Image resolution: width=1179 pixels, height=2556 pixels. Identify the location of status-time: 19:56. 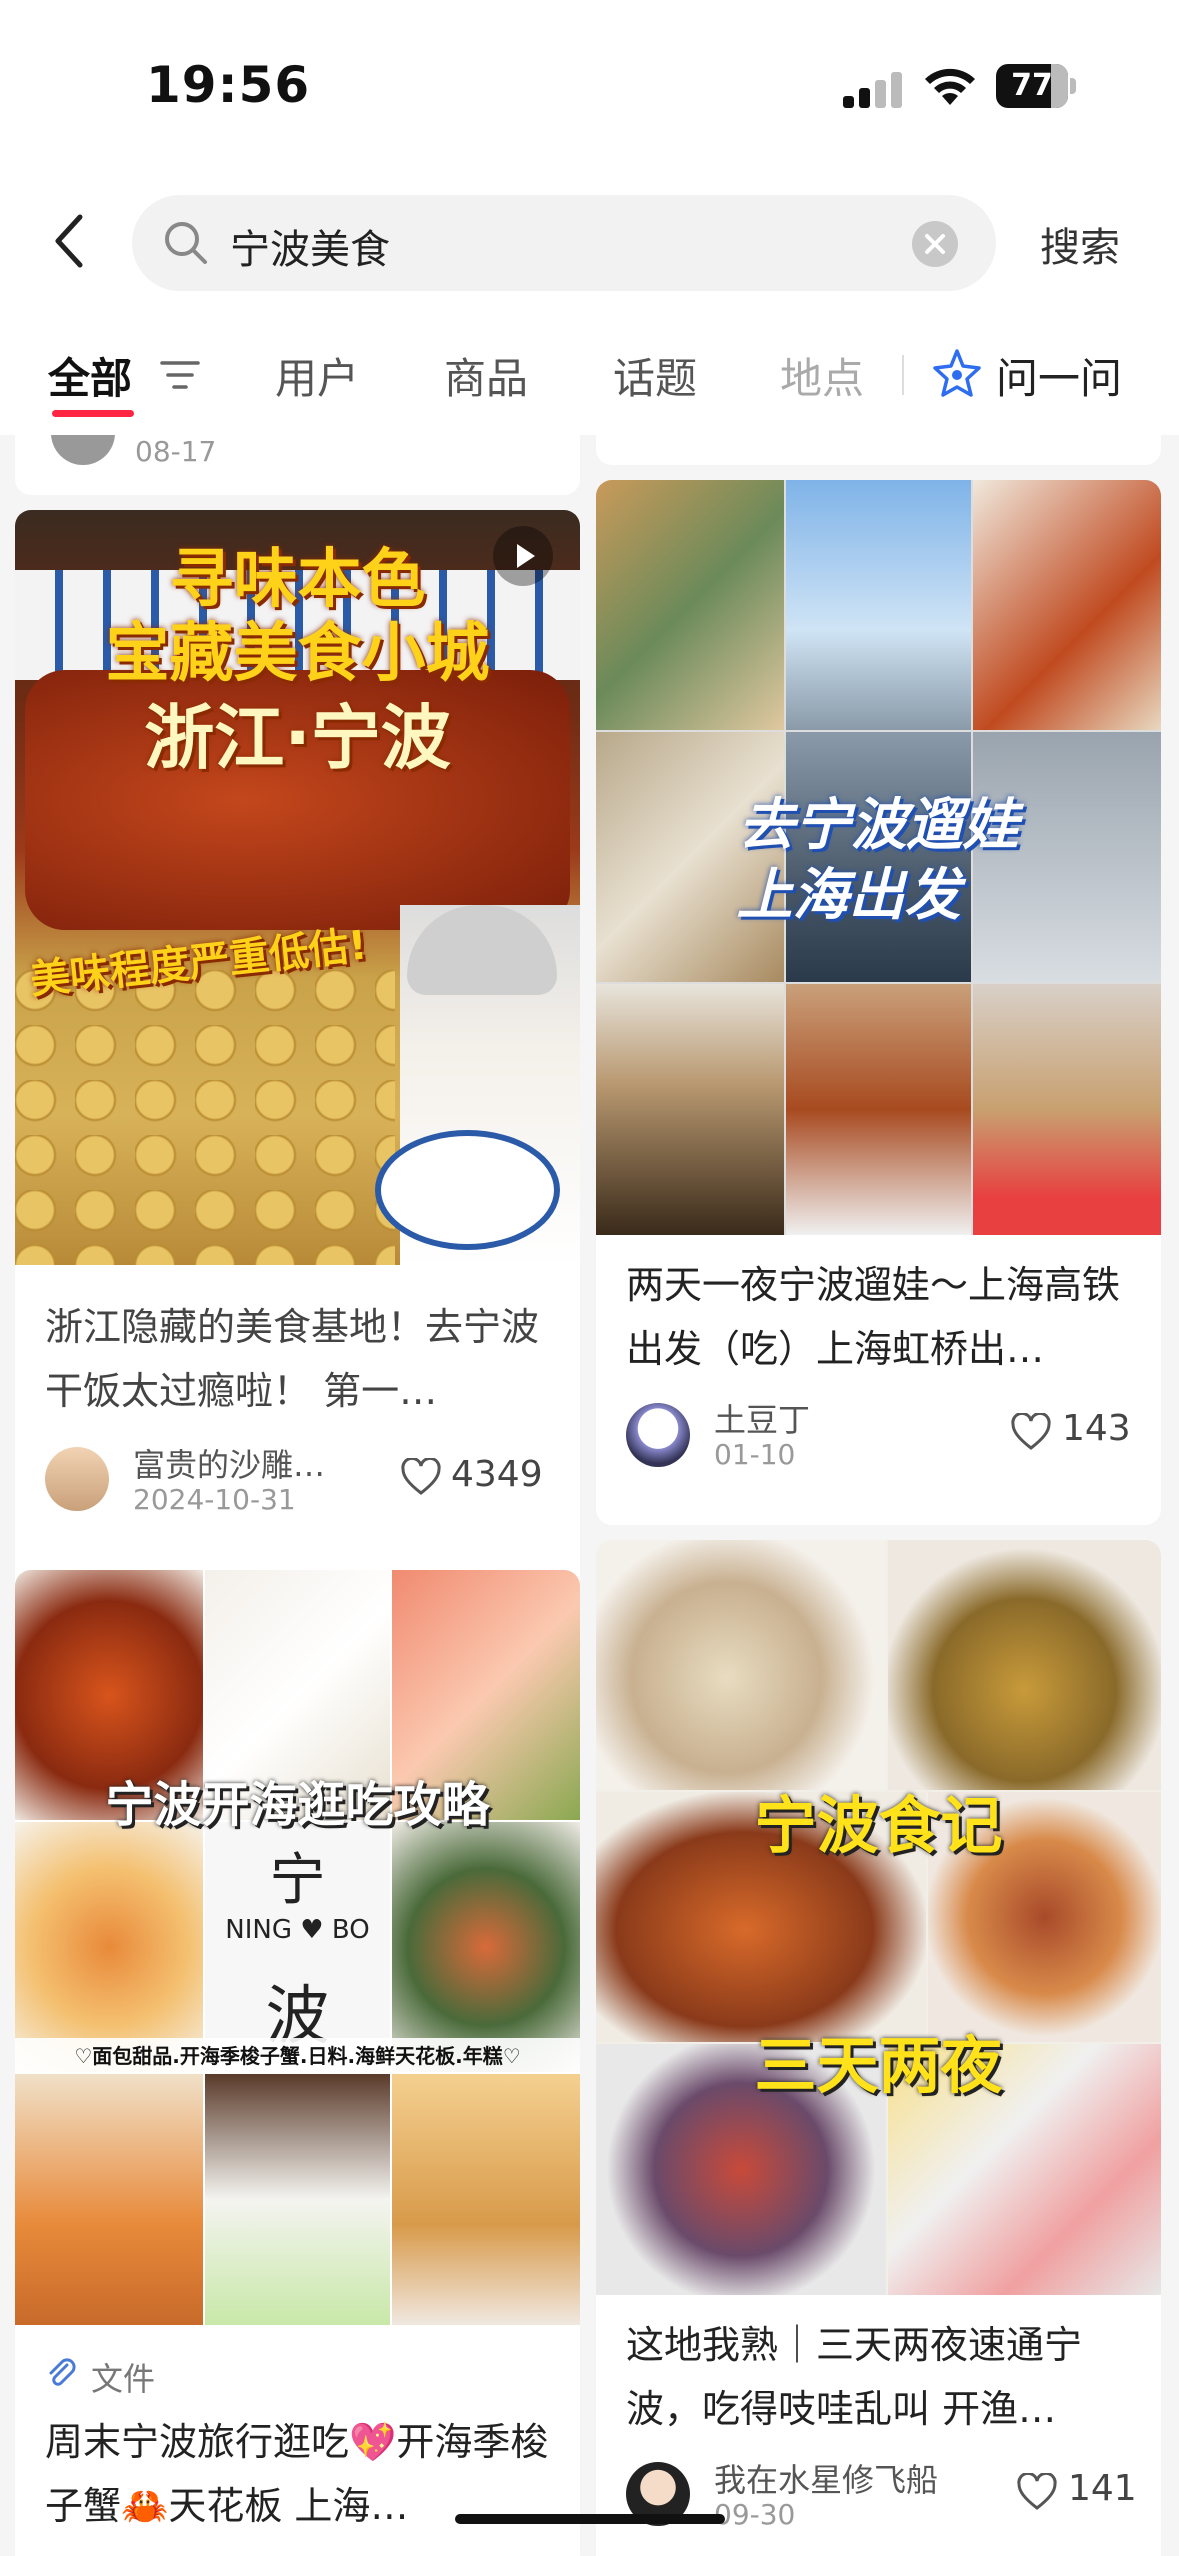
(228, 85).